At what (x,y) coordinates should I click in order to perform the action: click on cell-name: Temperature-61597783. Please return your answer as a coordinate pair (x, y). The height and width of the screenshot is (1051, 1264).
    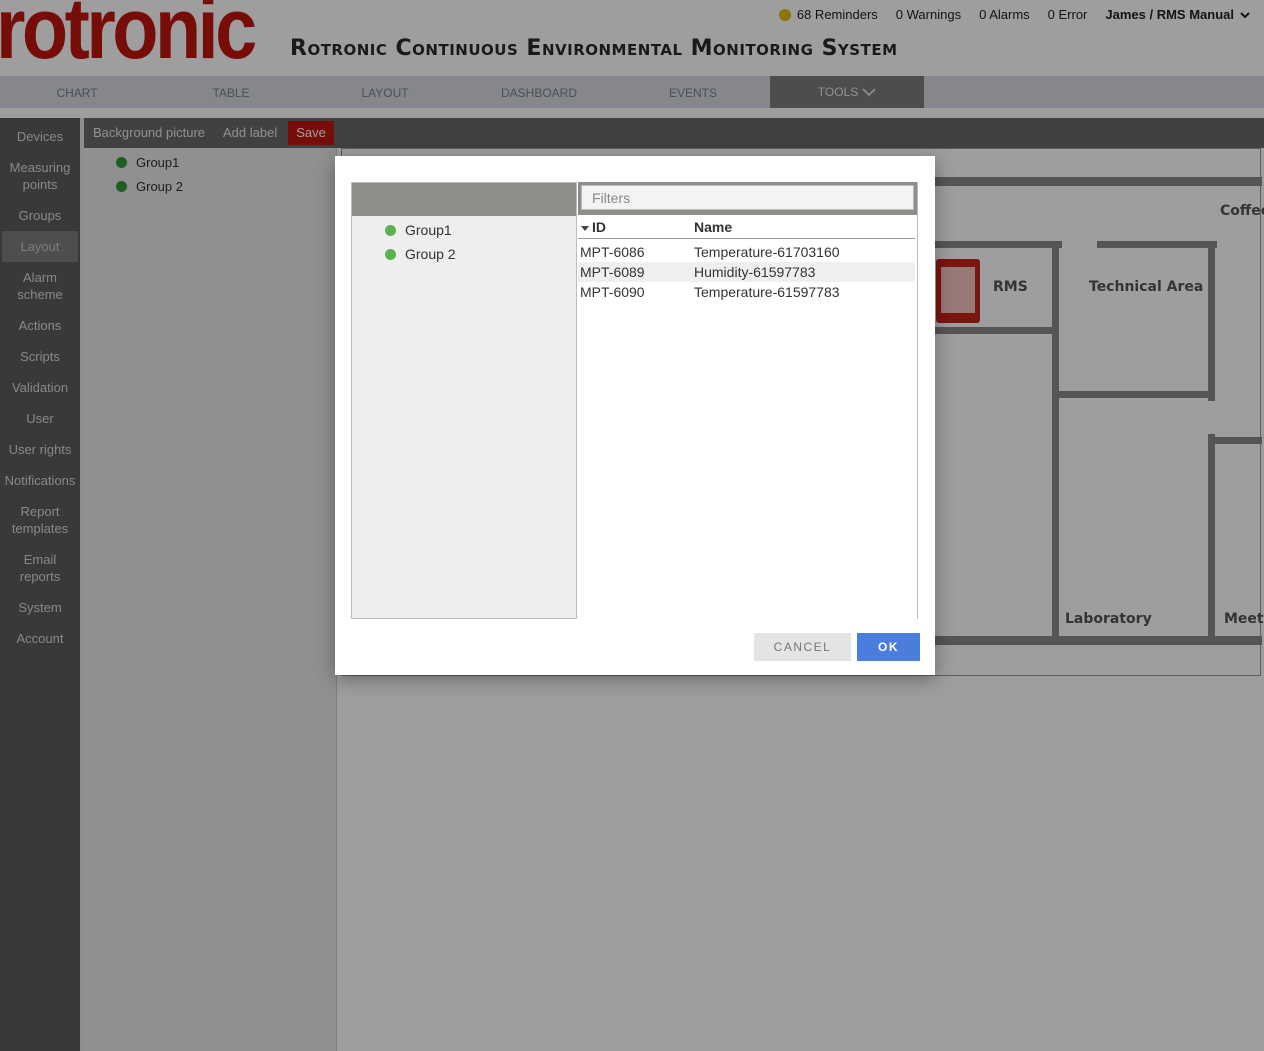
    Looking at the image, I should click on (767, 292).